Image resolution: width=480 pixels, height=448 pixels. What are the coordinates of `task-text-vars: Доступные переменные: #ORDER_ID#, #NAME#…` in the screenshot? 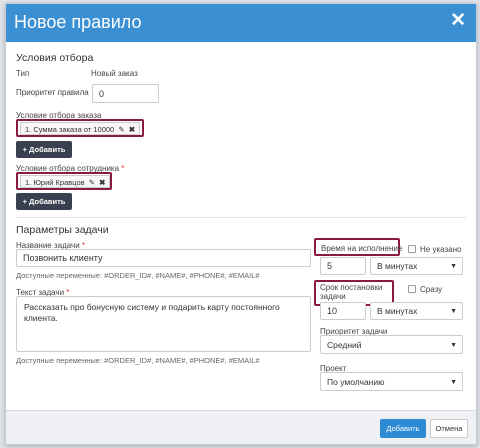 It's located at (138, 360).